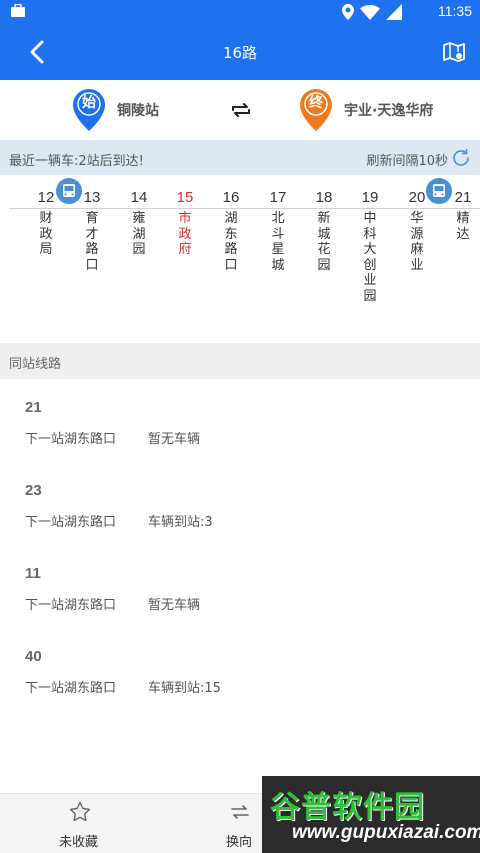 This screenshot has height=853, width=480. I want to click on site-watermark: 谷普软件园 www.gupuxiazai.com, so click(371, 814).